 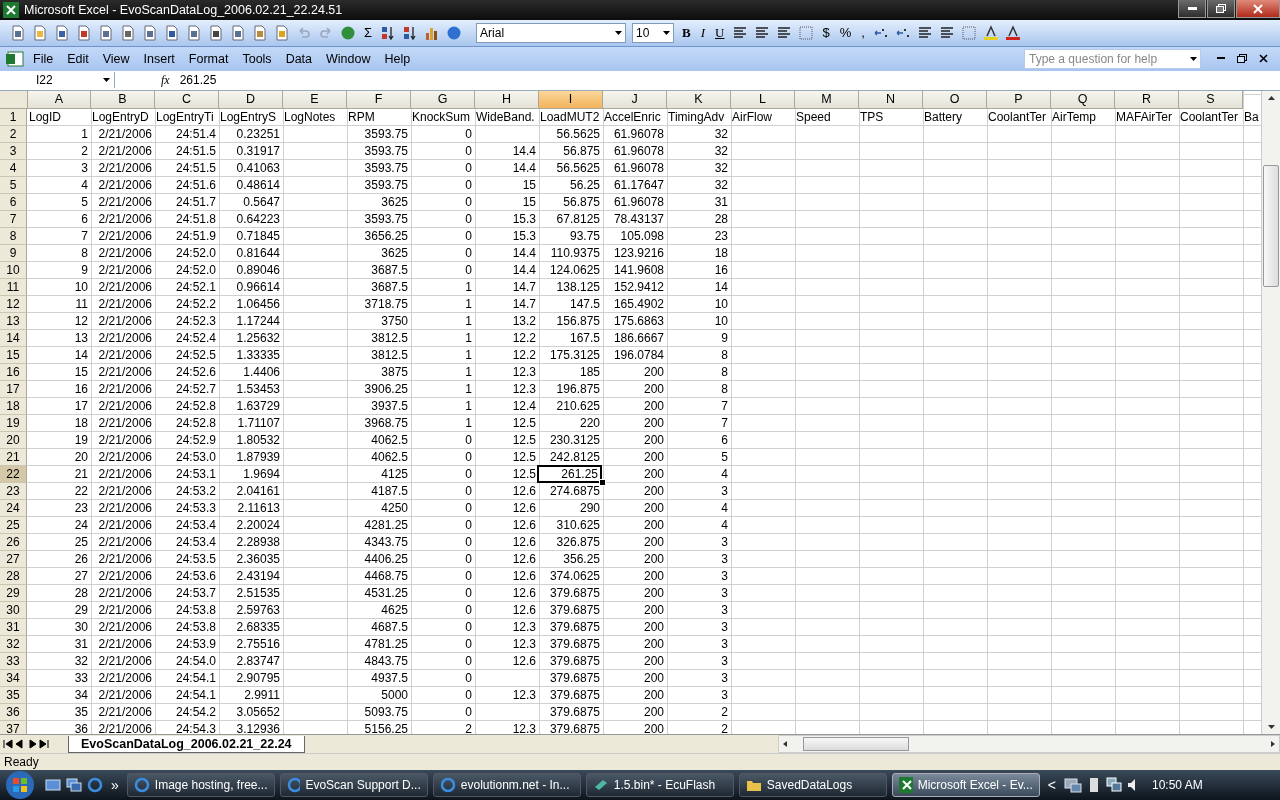 What do you see at coordinates (195, 695) in the screenshot?
I see `table-cell-text: 24:54.1` at bounding box center [195, 695].